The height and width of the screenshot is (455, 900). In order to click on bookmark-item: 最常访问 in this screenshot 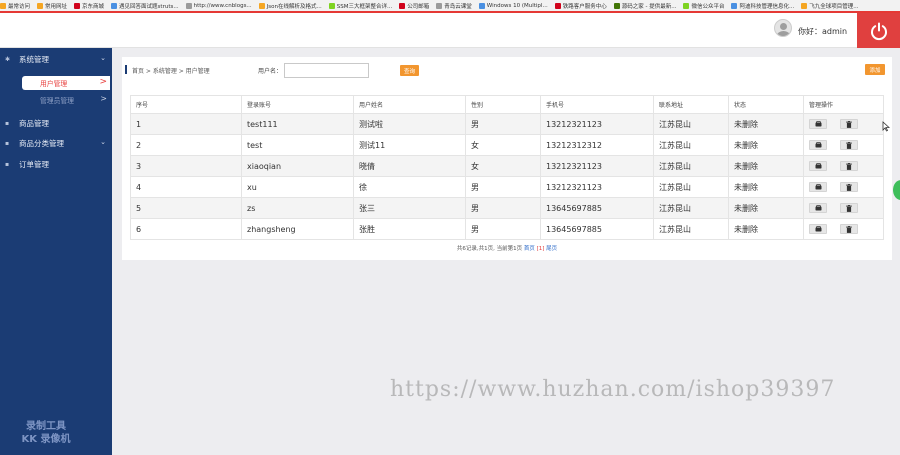, I will do `click(15, 6)`.